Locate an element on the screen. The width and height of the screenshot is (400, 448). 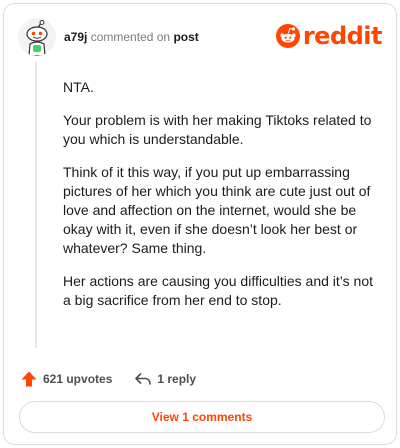
reply-count: 1 reply is located at coordinates (177, 379).